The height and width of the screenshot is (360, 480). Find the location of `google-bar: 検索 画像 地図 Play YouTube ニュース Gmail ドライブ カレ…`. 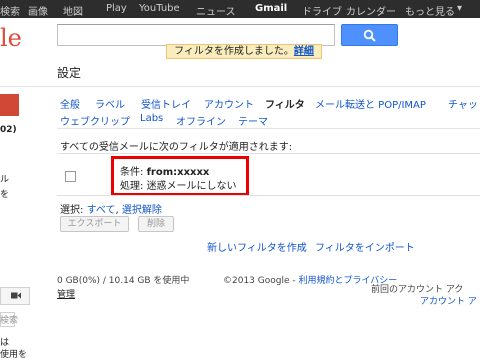

google-bar: 検索 画像 地図 Play YouTube ニュース Gmail ドライブ カレ… is located at coordinates (240, 9).